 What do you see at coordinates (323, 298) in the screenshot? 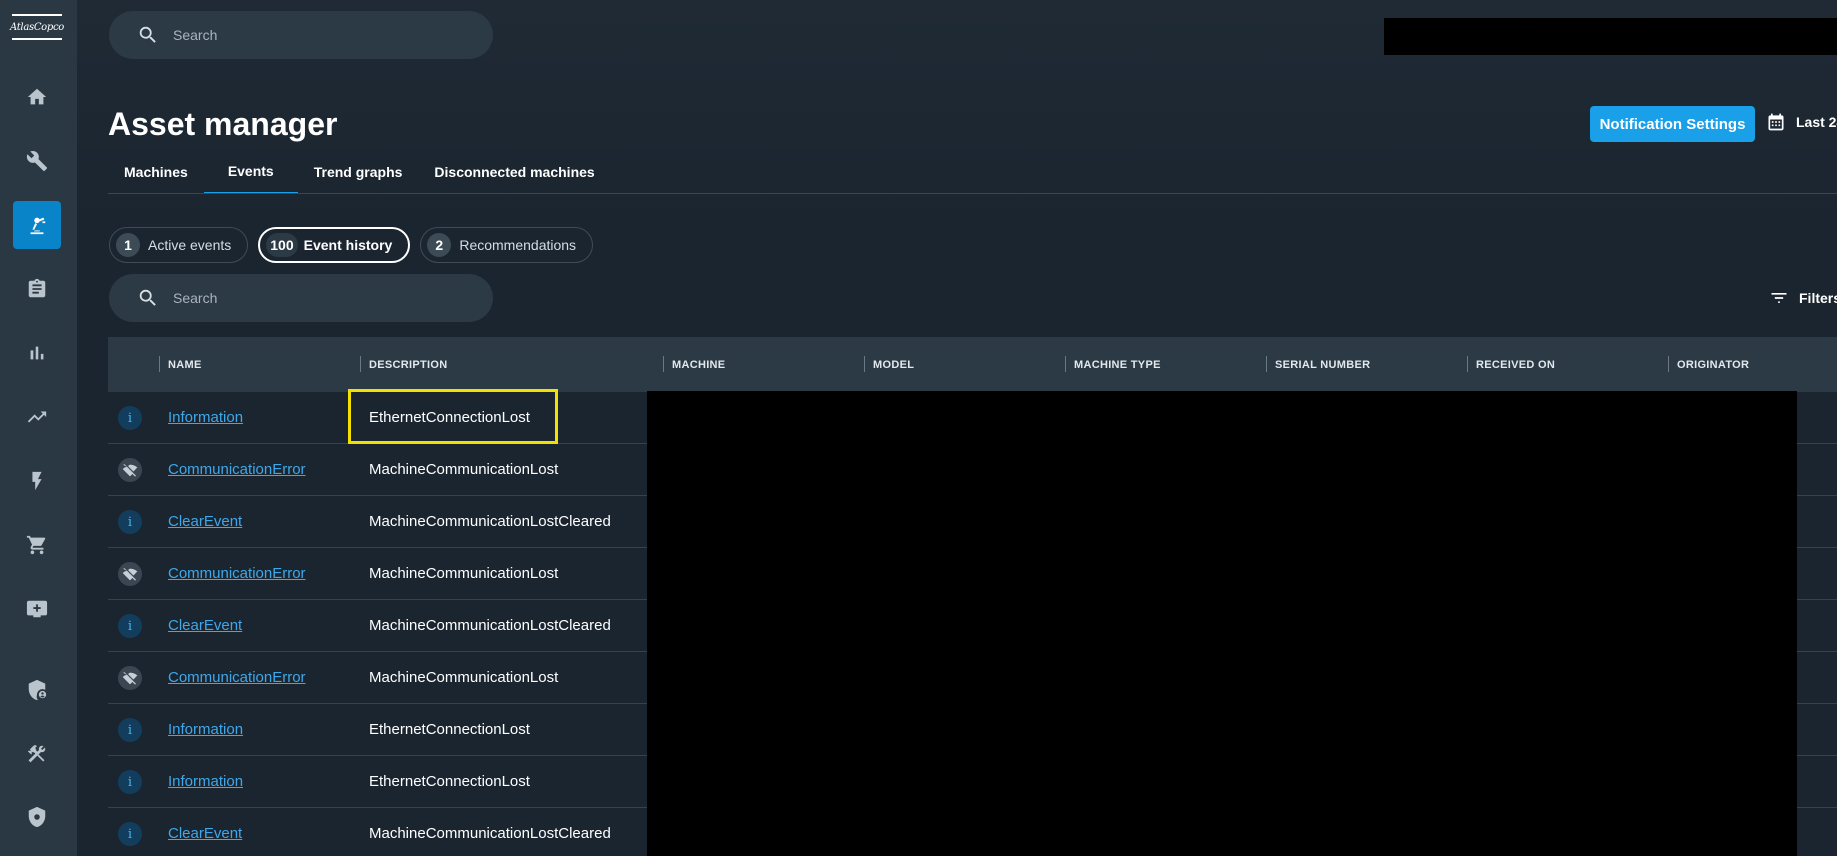
I see `table-search-input` at bounding box center [323, 298].